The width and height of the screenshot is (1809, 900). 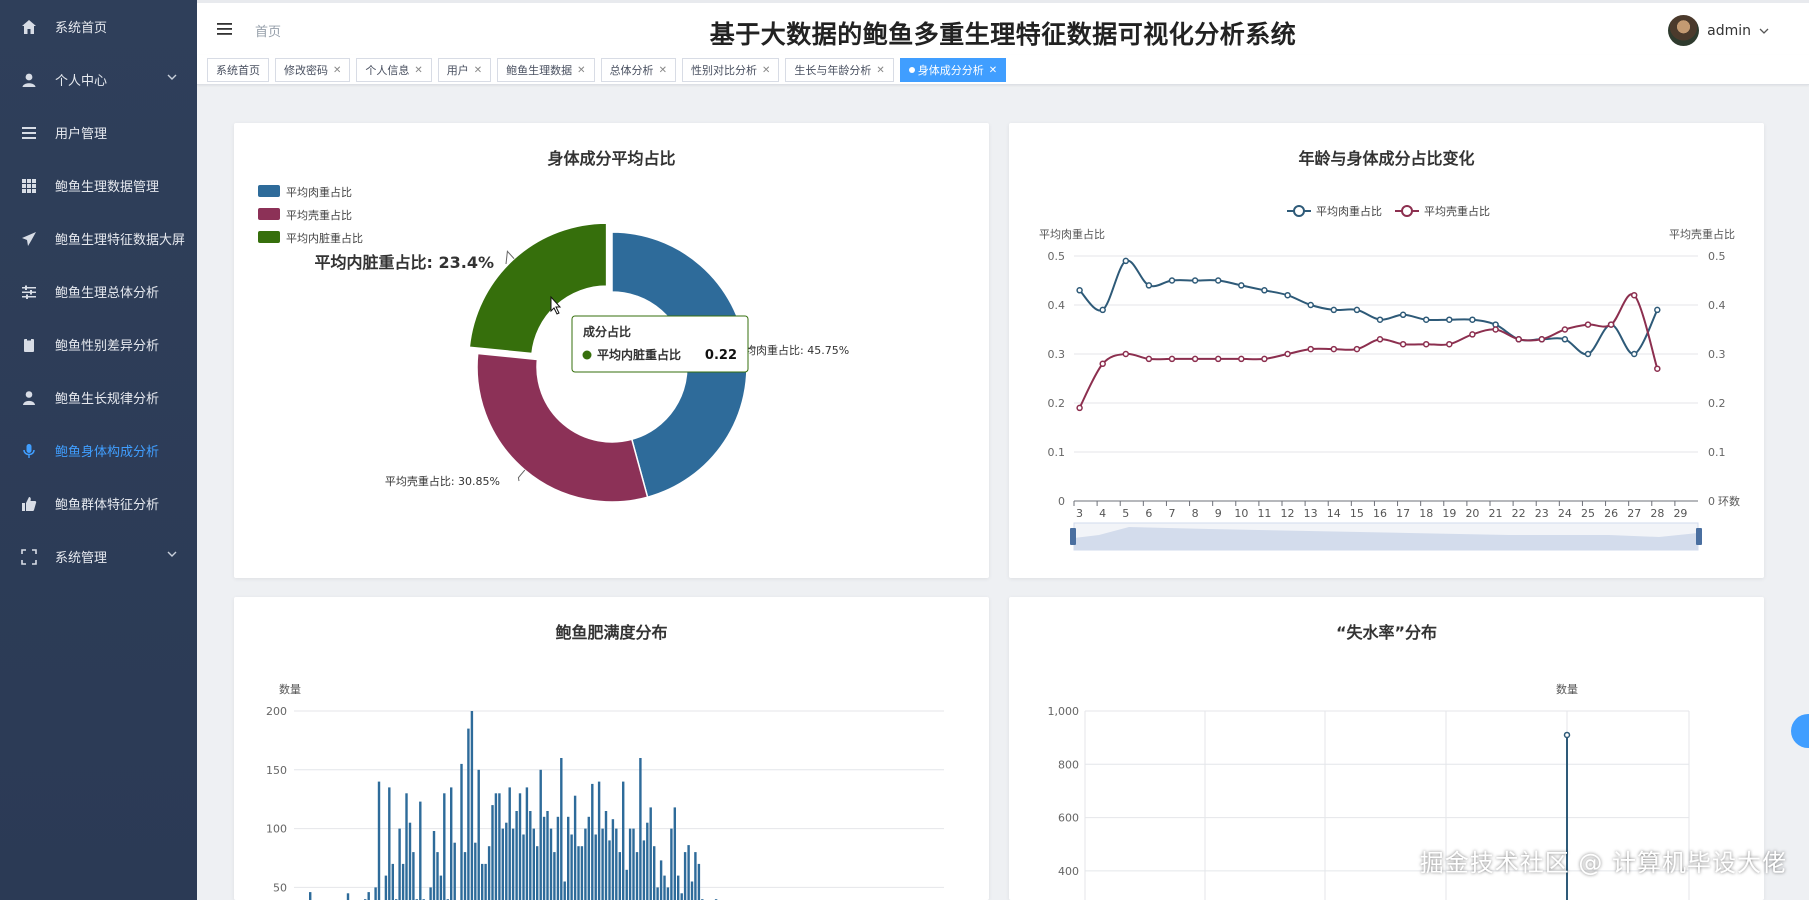 I want to click on x-tick-label: 17, so click(x=1403, y=513).